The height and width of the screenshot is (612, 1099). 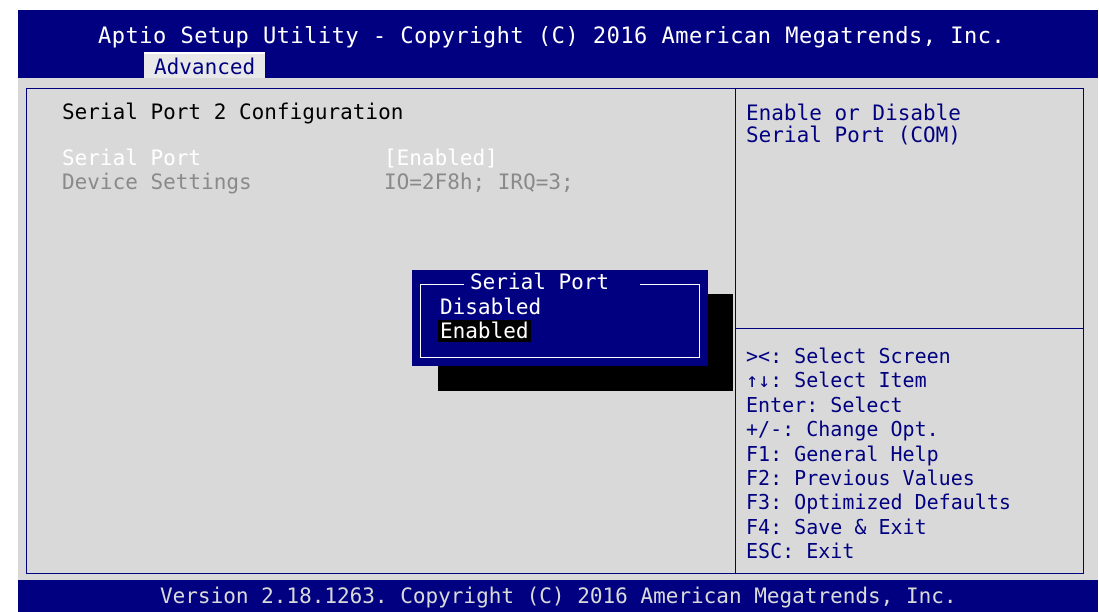 I want to click on help-line: Serial Port (COM), so click(x=853, y=135).